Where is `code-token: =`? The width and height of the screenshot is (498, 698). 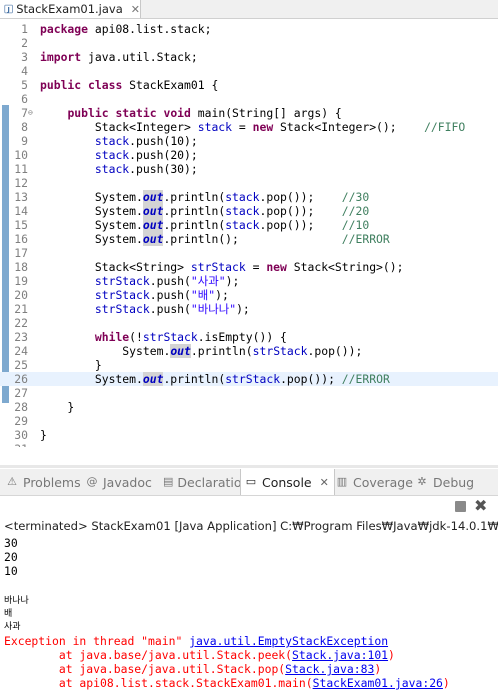
code-token: = is located at coordinates (242, 127).